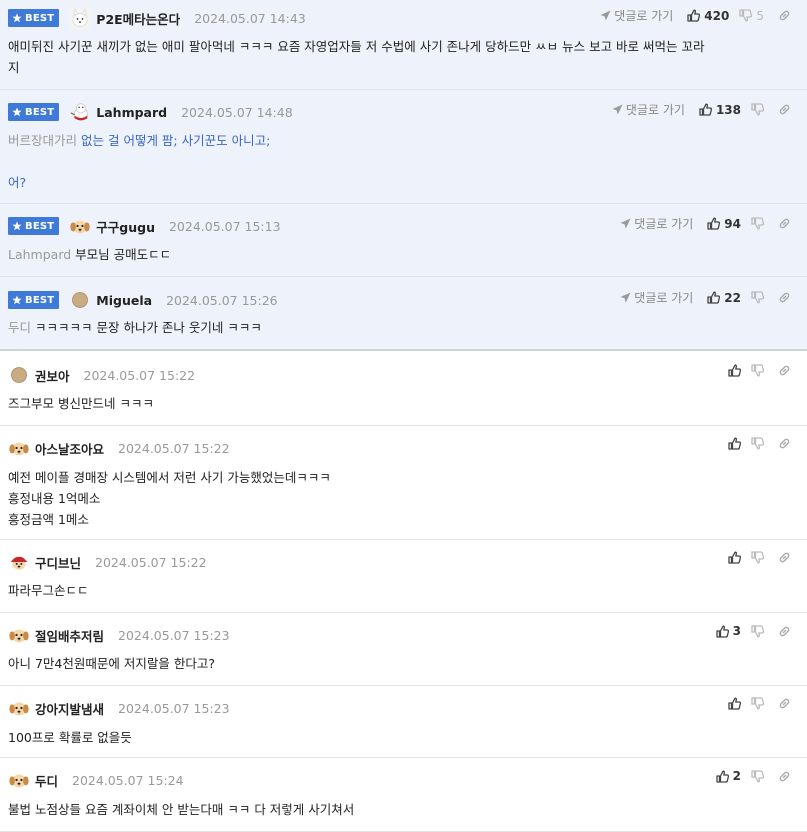  What do you see at coordinates (148, 327) in the screenshot?
I see `comment-text: ㅋㅋㅋㅋㅋ 문장 하나가 존나 웃기네 ㅋㅋㅋ` at bounding box center [148, 327].